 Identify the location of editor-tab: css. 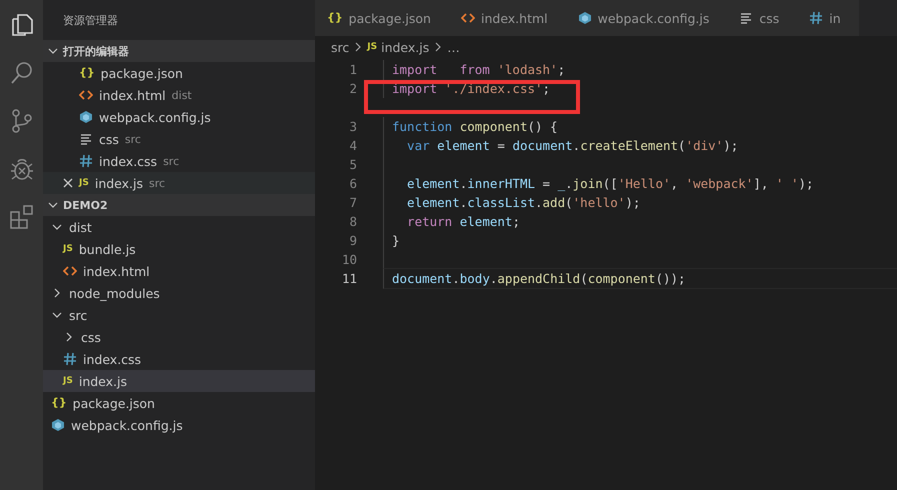
(762, 18).